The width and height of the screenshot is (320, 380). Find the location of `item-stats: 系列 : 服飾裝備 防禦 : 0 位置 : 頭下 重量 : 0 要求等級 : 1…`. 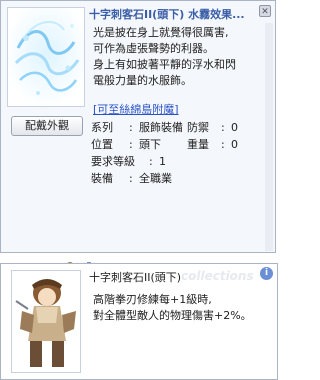

item-stats: 系列 : 服飾裝備 防禦 : 0 位置 : 頭下 重量 : 0 要求等級 : 1… is located at coordinates (178, 153).